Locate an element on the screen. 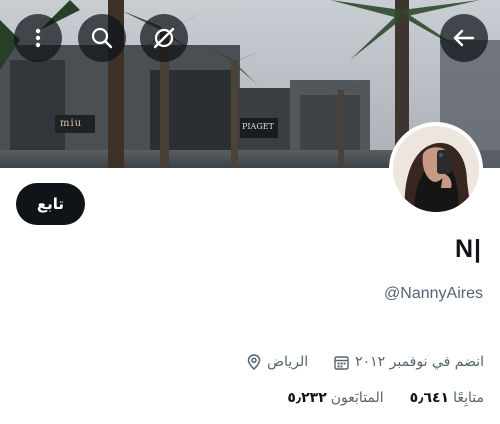 This screenshot has height=424, width=500. followers-count: ٥٫٦٤١ is located at coordinates (429, 398).